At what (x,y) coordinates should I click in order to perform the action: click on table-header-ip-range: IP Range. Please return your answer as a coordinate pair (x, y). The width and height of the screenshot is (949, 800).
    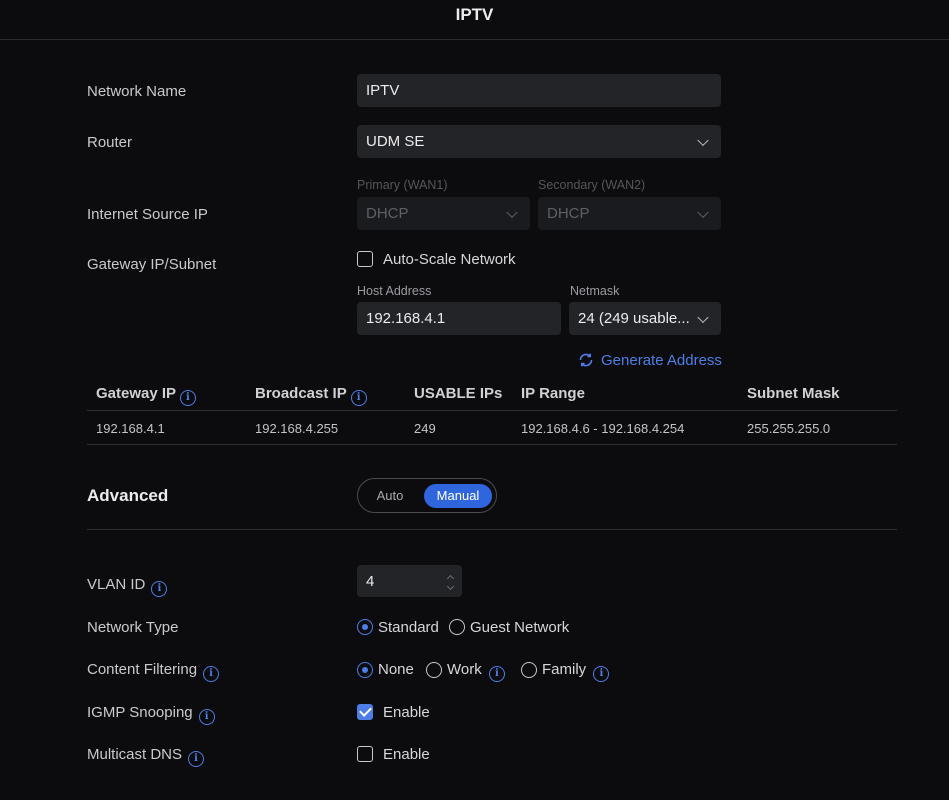
    Looking at the image, I should click on (553, 393).